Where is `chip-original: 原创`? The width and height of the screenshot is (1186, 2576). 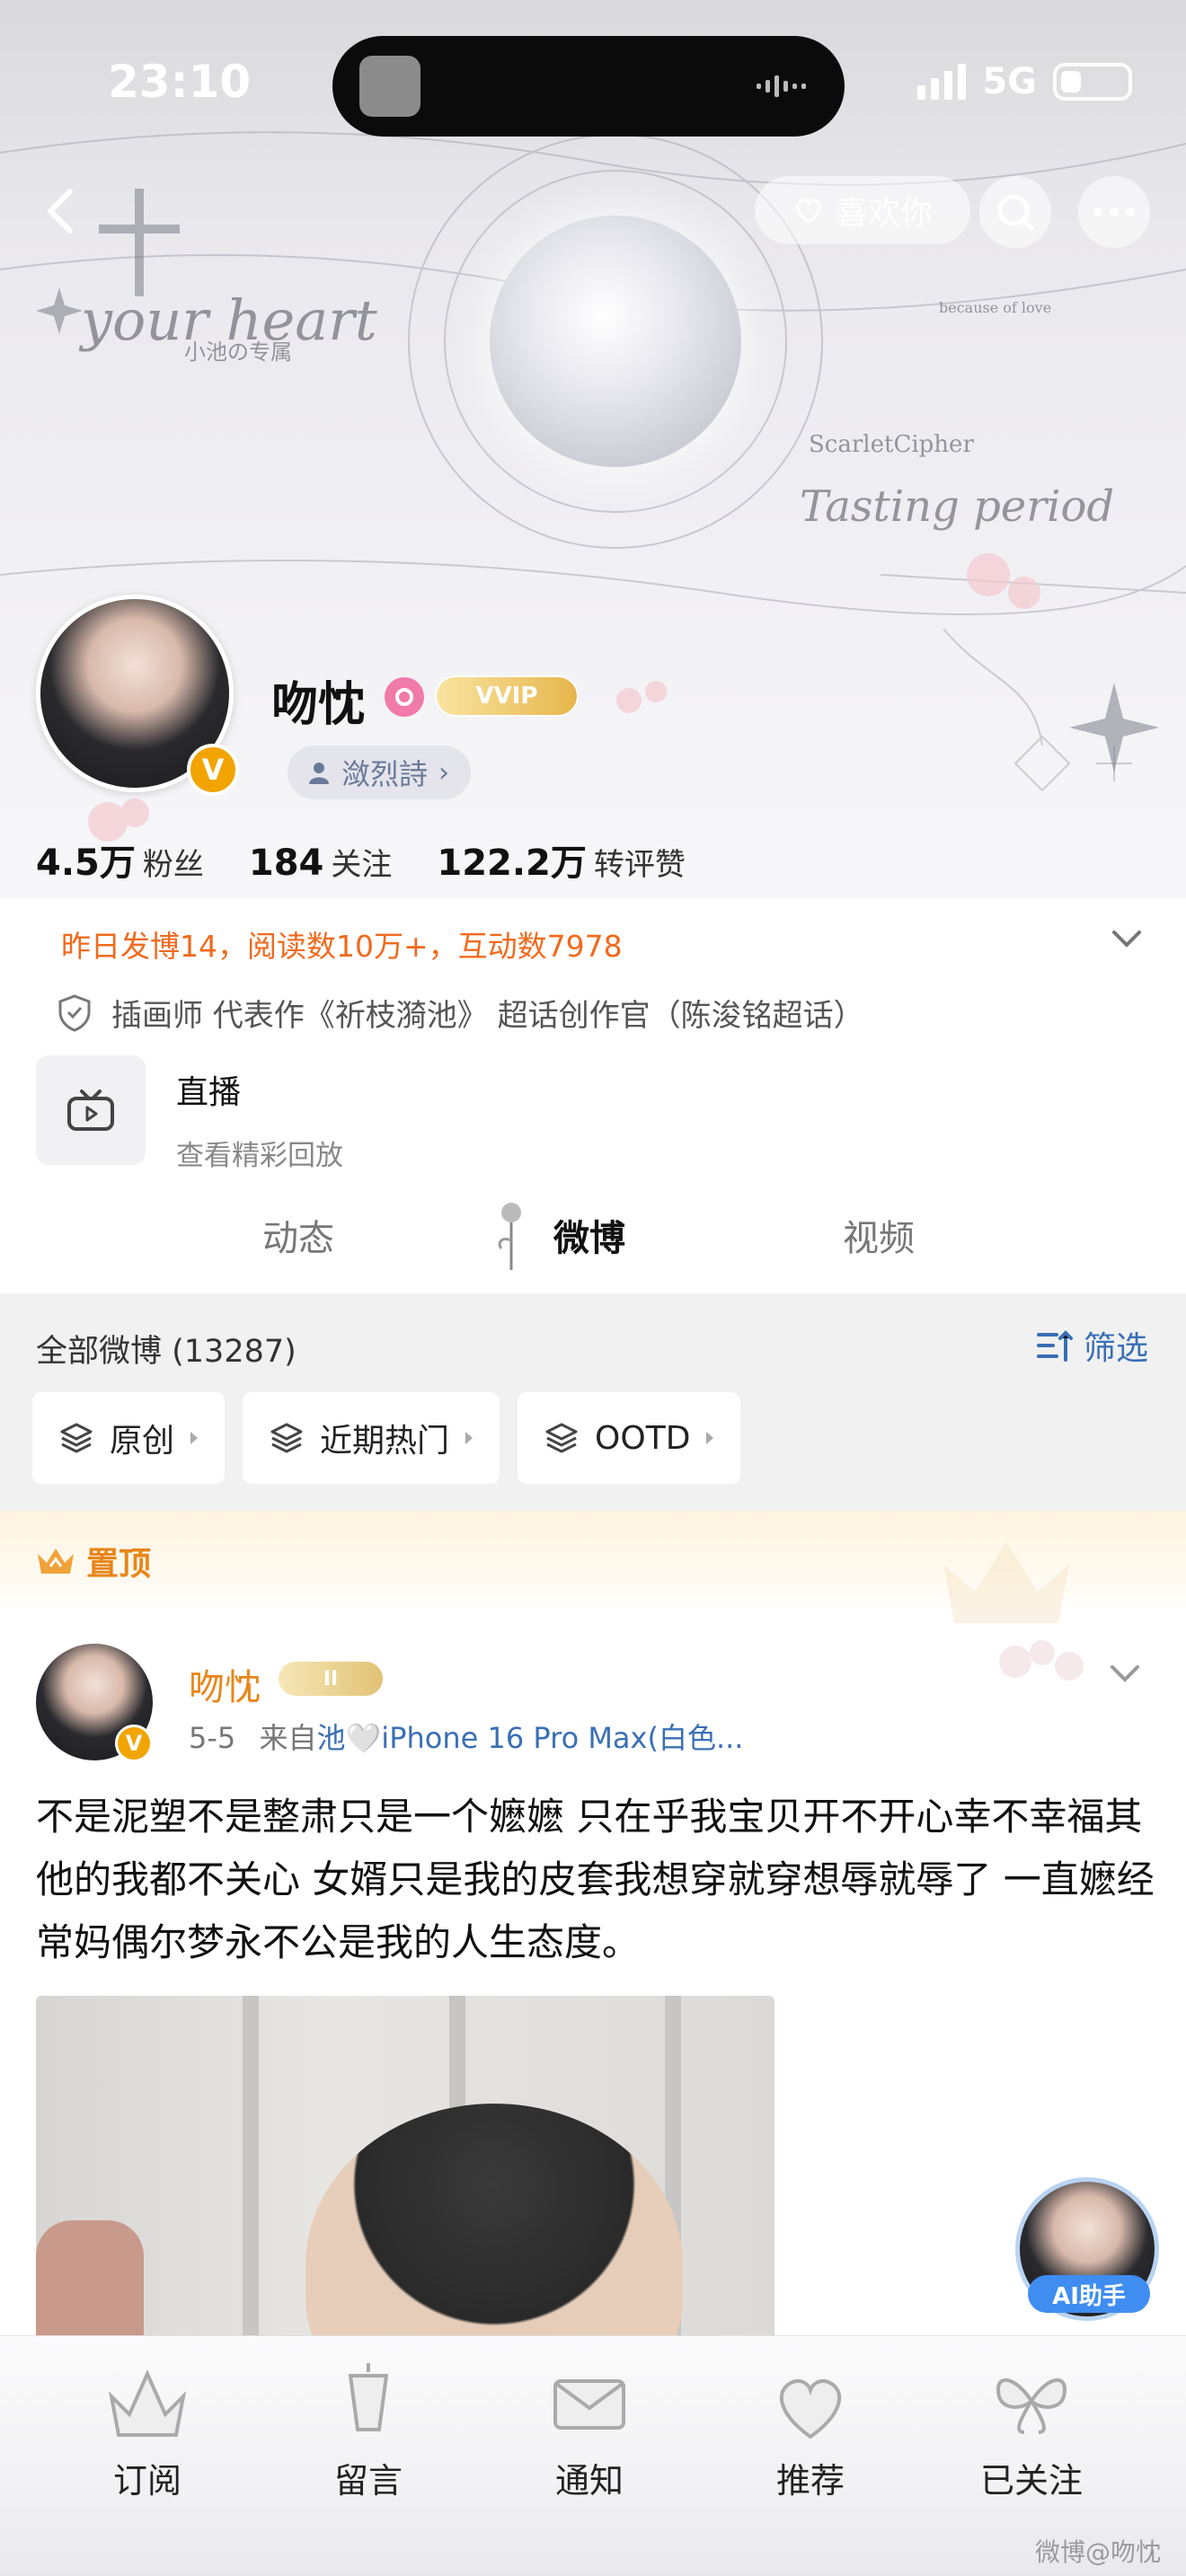
chip-original: 原创 is located at coordinates (129, 1438).